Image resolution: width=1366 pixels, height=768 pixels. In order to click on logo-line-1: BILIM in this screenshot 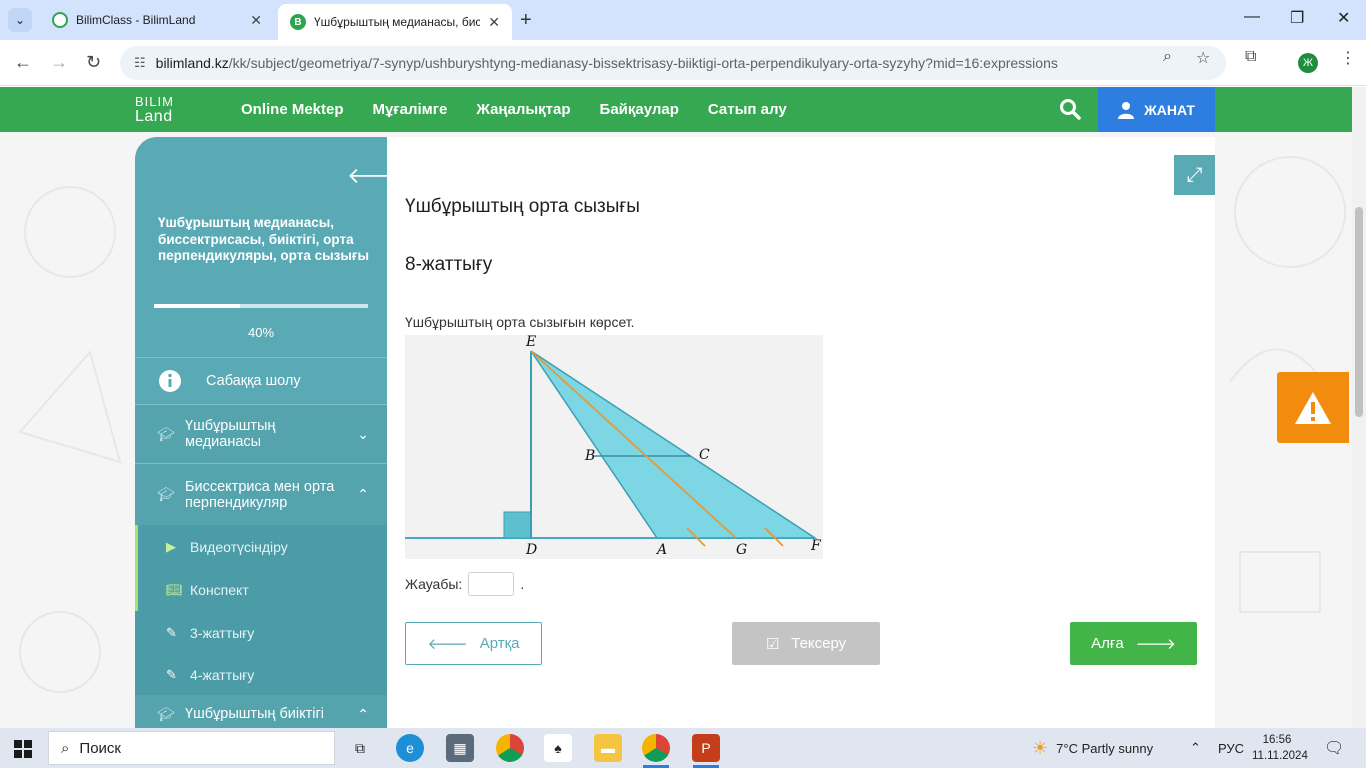, I will do `click(154, 101)`.